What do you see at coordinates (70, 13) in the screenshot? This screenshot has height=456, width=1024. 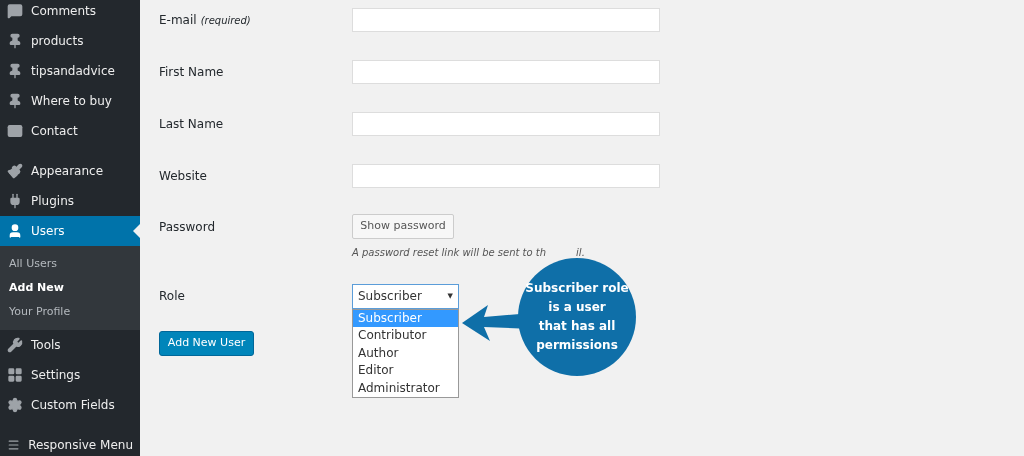 I see `sidebar-item: Comments` at bounding box center [70, 13].